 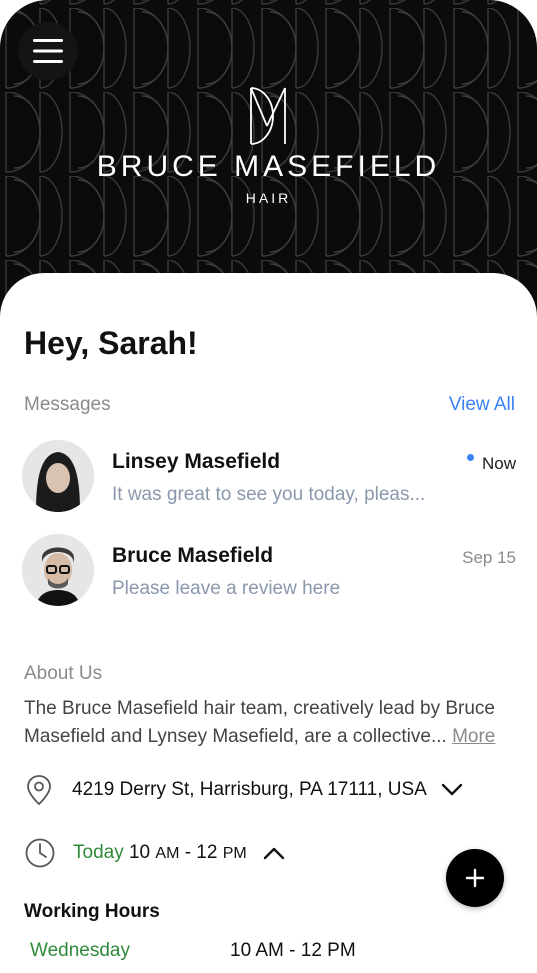 I want to click on today-hours: Today 10 AM - 12 PM, so click(x=160, y=853).